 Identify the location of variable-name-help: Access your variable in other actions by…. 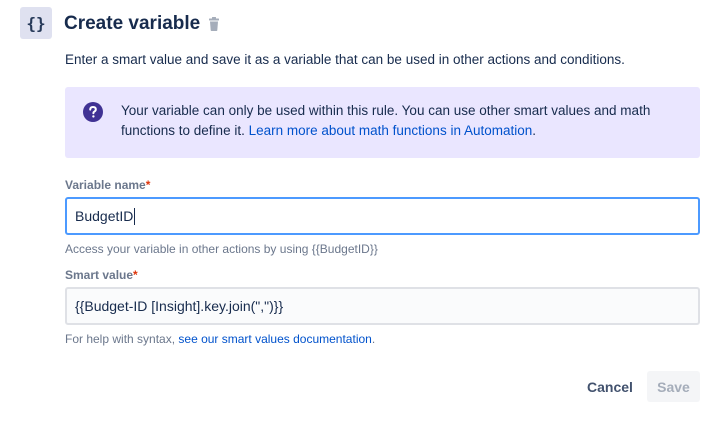
(221, 249).